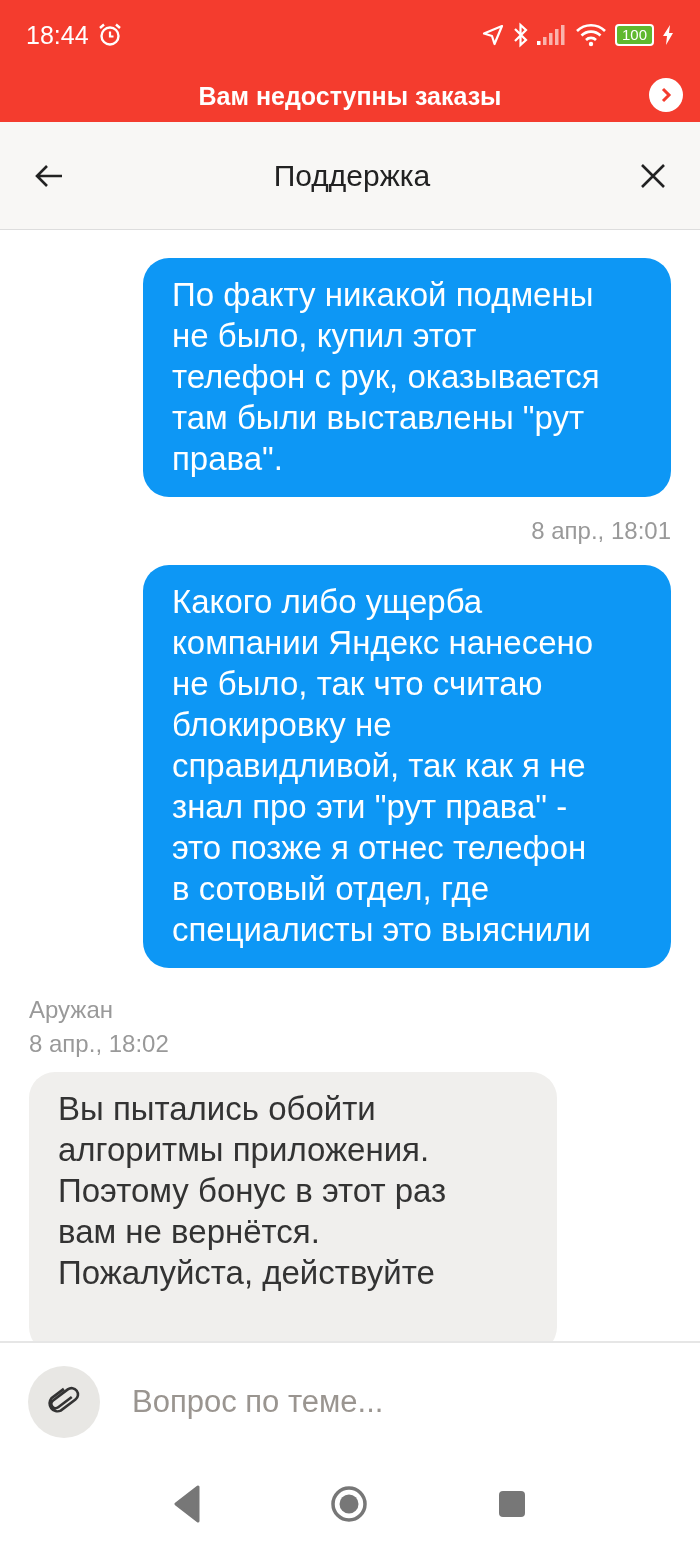 The width and height of the screenshot is (700, 1556). Describe the element at coordinates (668, 35) in the screenshot. I see `charging-icon` at that location.